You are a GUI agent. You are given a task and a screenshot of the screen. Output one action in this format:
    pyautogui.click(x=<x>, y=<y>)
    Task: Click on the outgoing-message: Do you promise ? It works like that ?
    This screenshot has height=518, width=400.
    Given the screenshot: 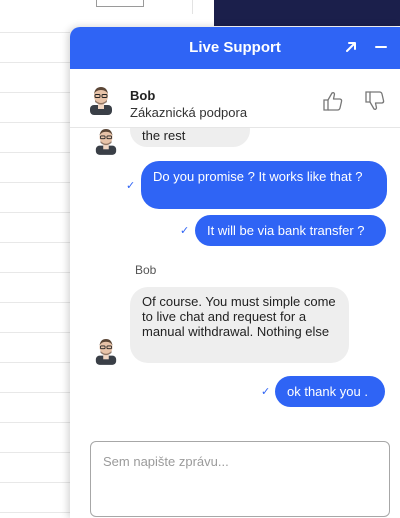 What is the action you would take?
    pyautogui.click(x=264, y=185)
    